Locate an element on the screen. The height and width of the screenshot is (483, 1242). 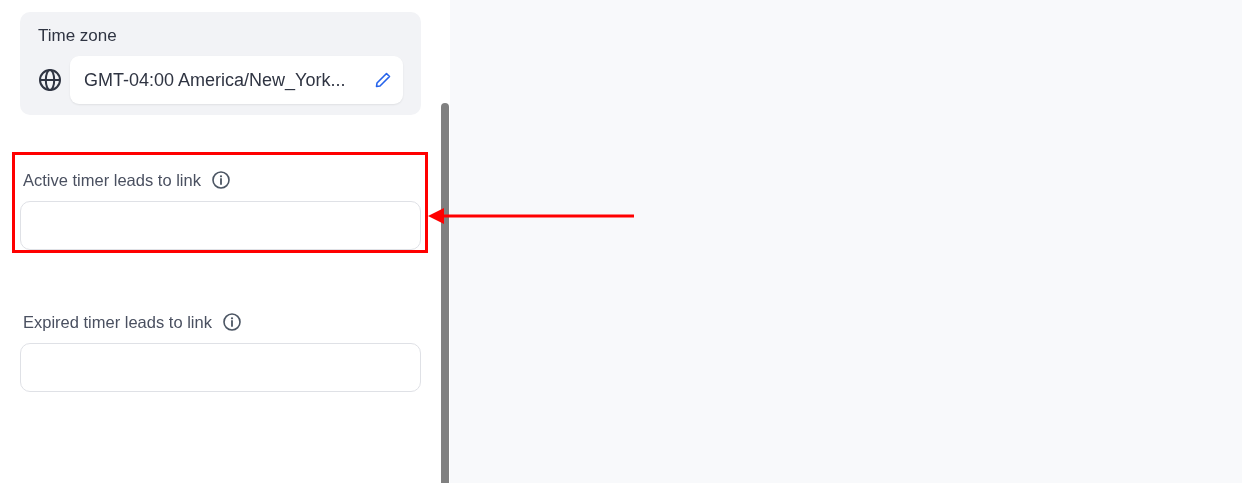
globe-icon is located at coordinates (50, 80).